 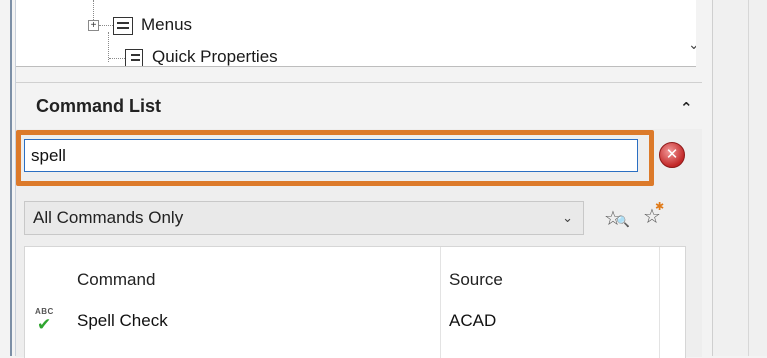 What do you see at coordinates (672, 155) in the screenshot?
I see `clear-search-icon: ✕` at bounding box center [672, 155].